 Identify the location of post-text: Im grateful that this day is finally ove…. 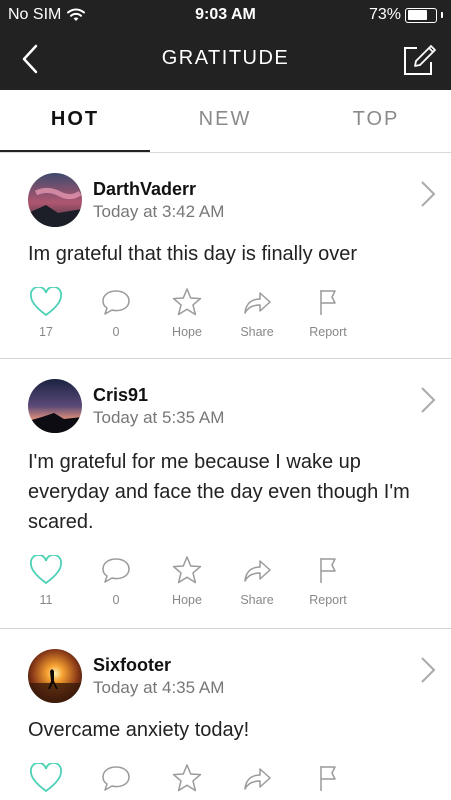
(193, 254).